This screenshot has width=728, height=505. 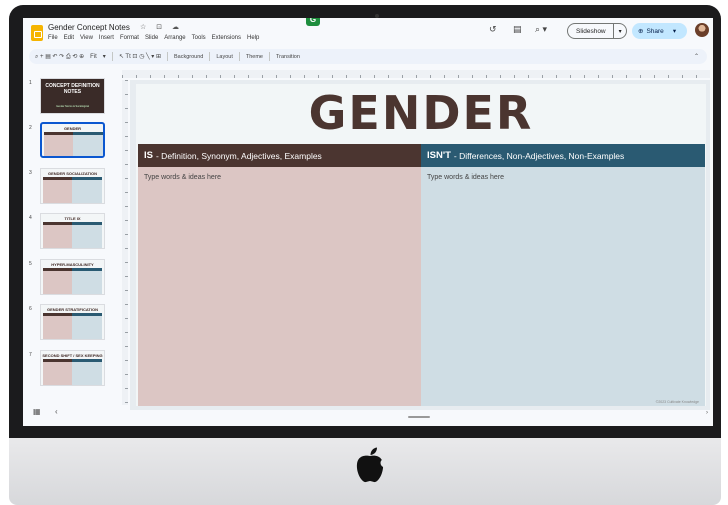 I want to click on thumb-title: SECOND SHIFT / SEX KEEPING, so click(x=72, y=355).